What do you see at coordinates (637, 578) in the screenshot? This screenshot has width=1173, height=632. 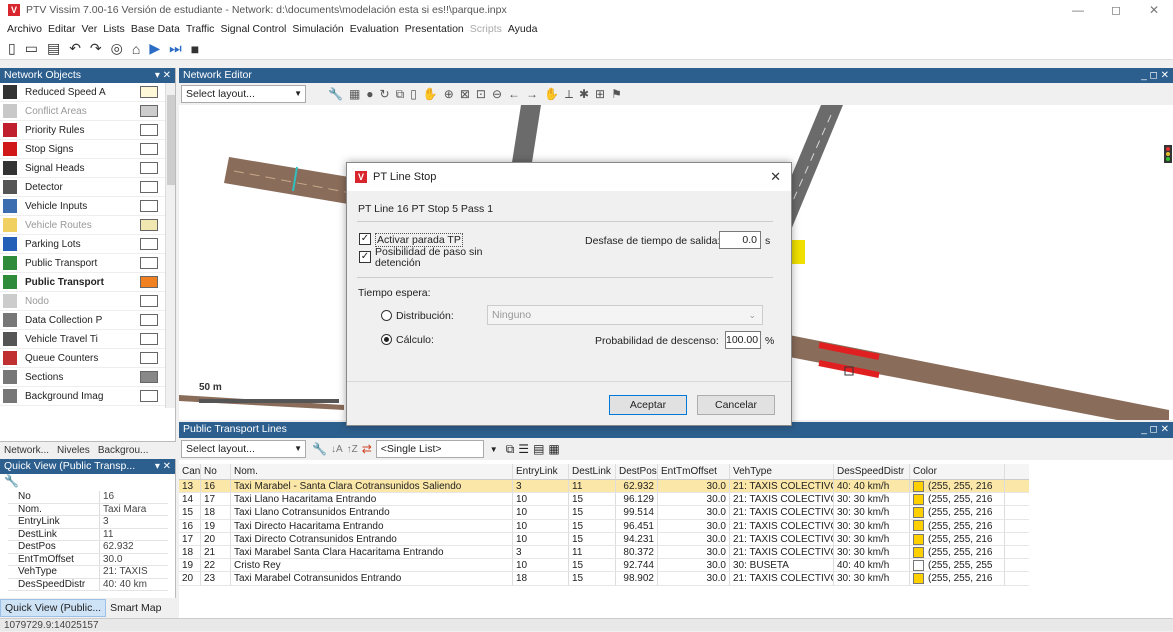 I see `cell-pos: 98.902` at bounding box center [637, 578].